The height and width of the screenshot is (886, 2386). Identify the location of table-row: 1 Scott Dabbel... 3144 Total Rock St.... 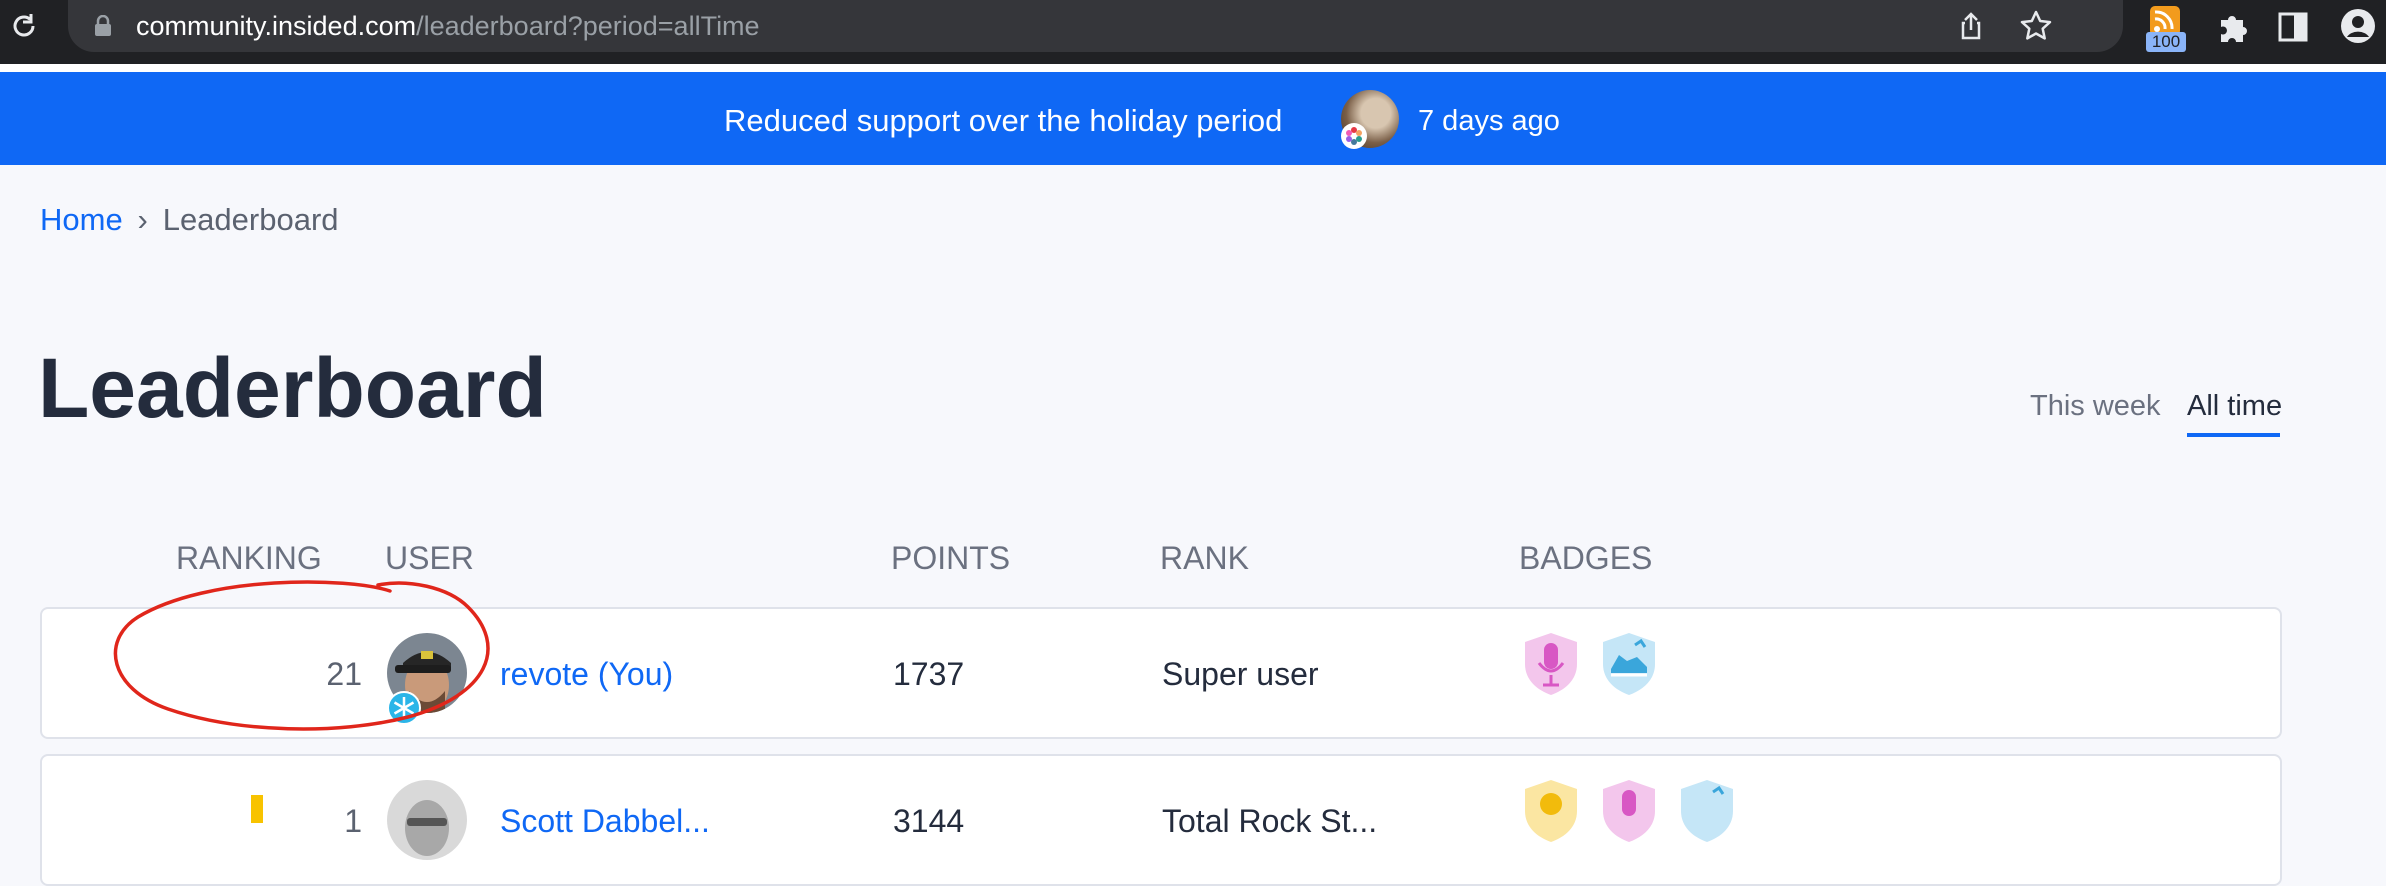
(1161, 820).